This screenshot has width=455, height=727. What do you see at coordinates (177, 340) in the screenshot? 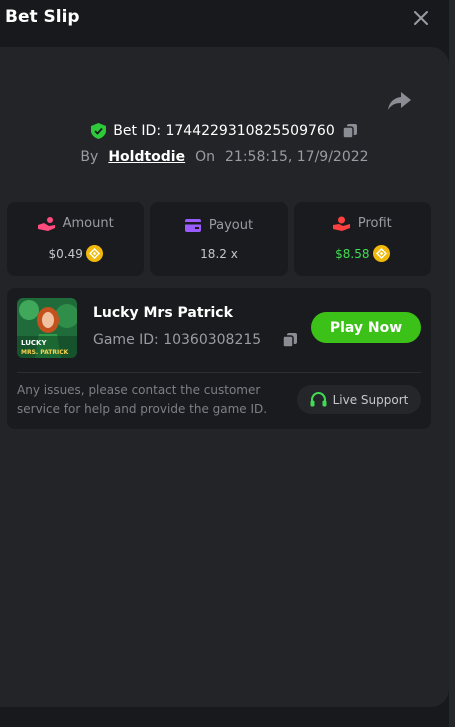
I see `game-id: Game ID: 10360308215` at bounding box center [177, 340].